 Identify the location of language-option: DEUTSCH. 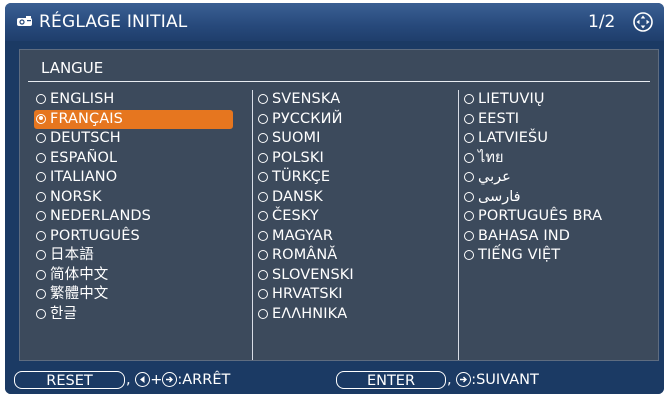
(134, 139).